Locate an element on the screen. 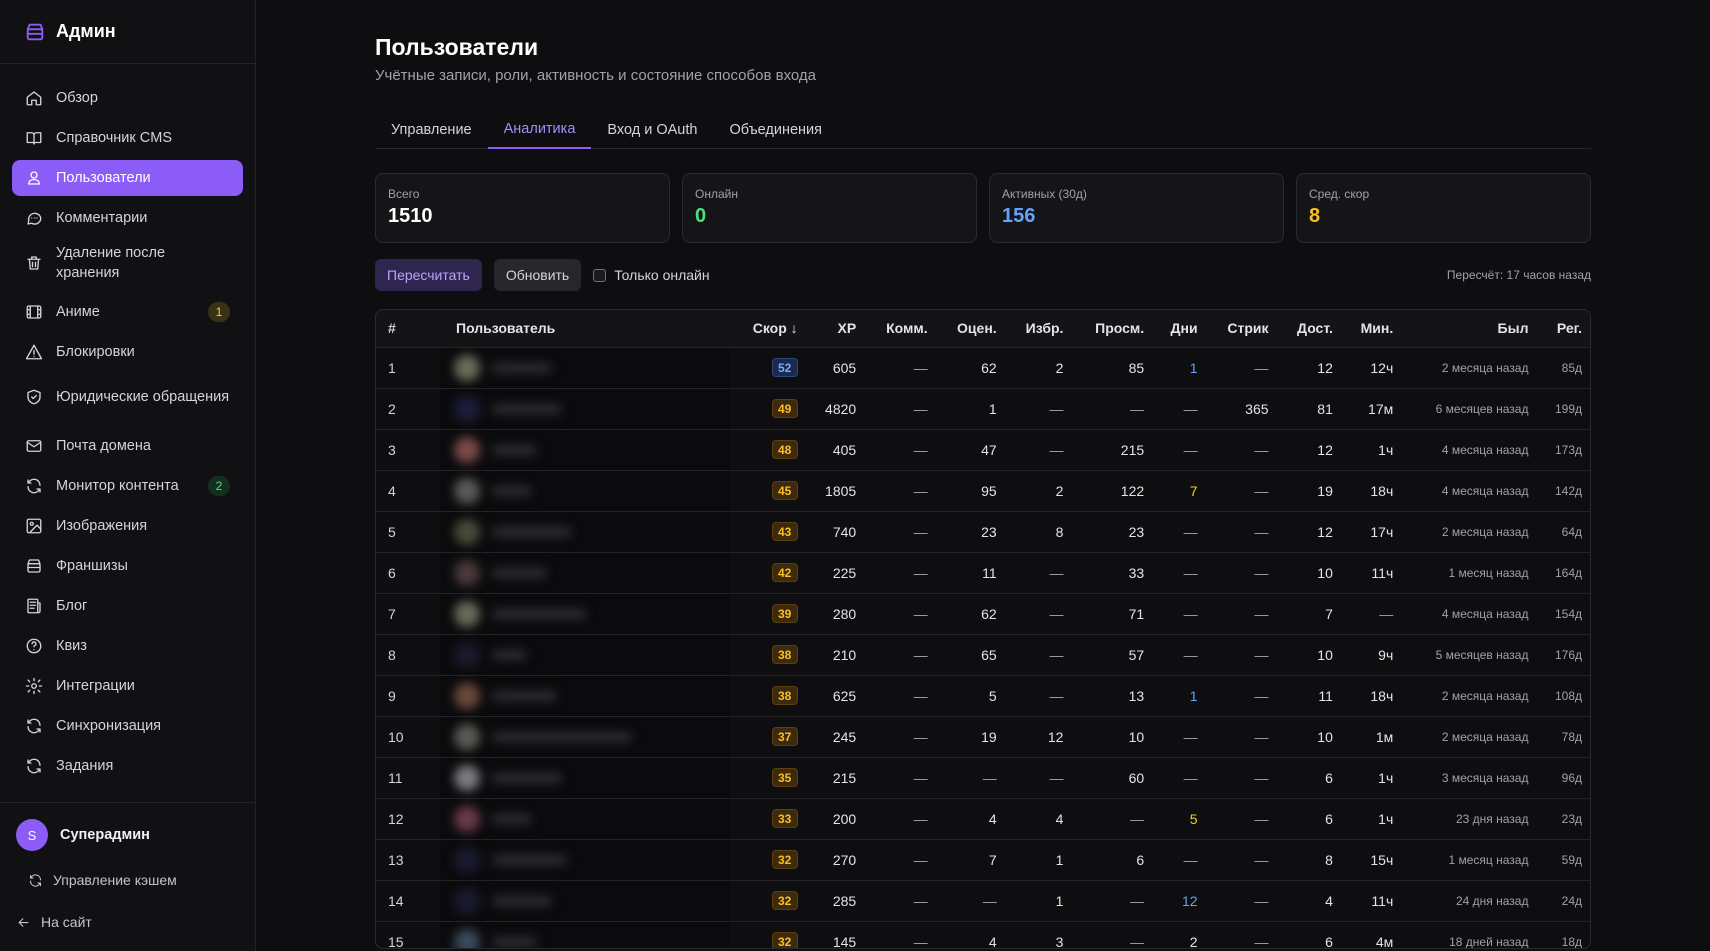 The width and height of the screenshot is (1710, 951). sidebar-item-label: Справочник CMS is located at coordinates (114, 138).